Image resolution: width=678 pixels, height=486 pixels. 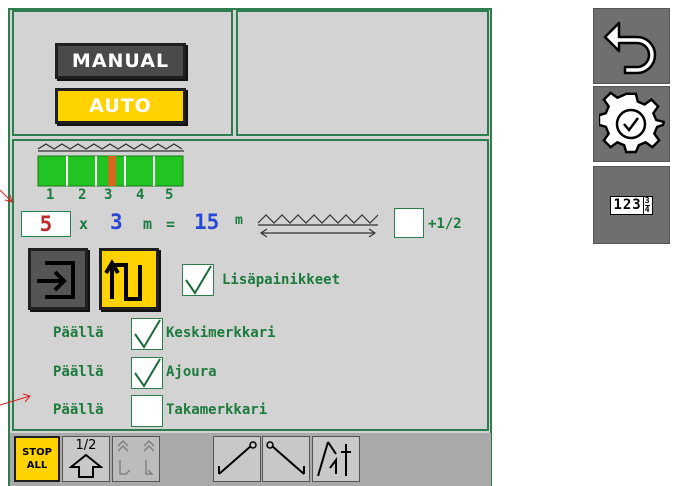 I want to click on counters-button: 123 34, so click(x=631, y=205).